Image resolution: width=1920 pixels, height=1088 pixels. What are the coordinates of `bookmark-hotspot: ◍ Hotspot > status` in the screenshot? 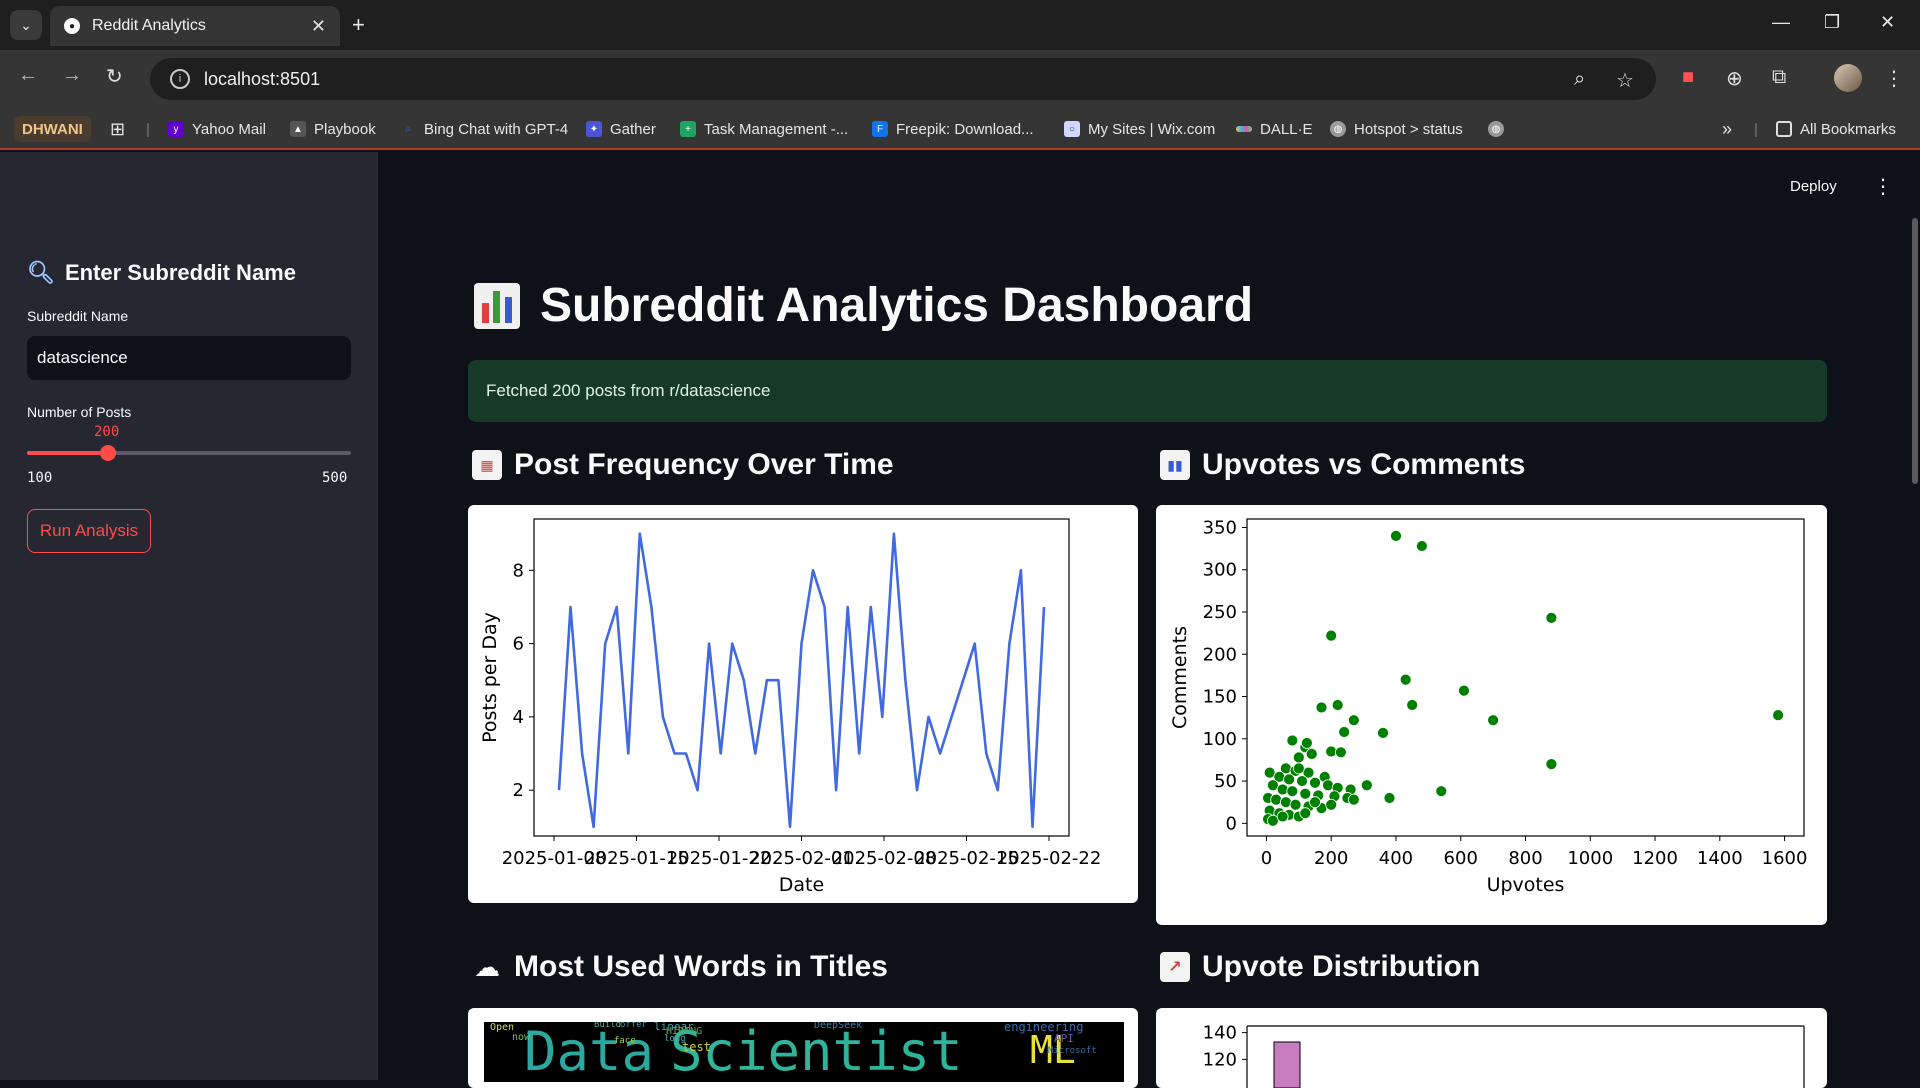 It's located at (1396, 129).